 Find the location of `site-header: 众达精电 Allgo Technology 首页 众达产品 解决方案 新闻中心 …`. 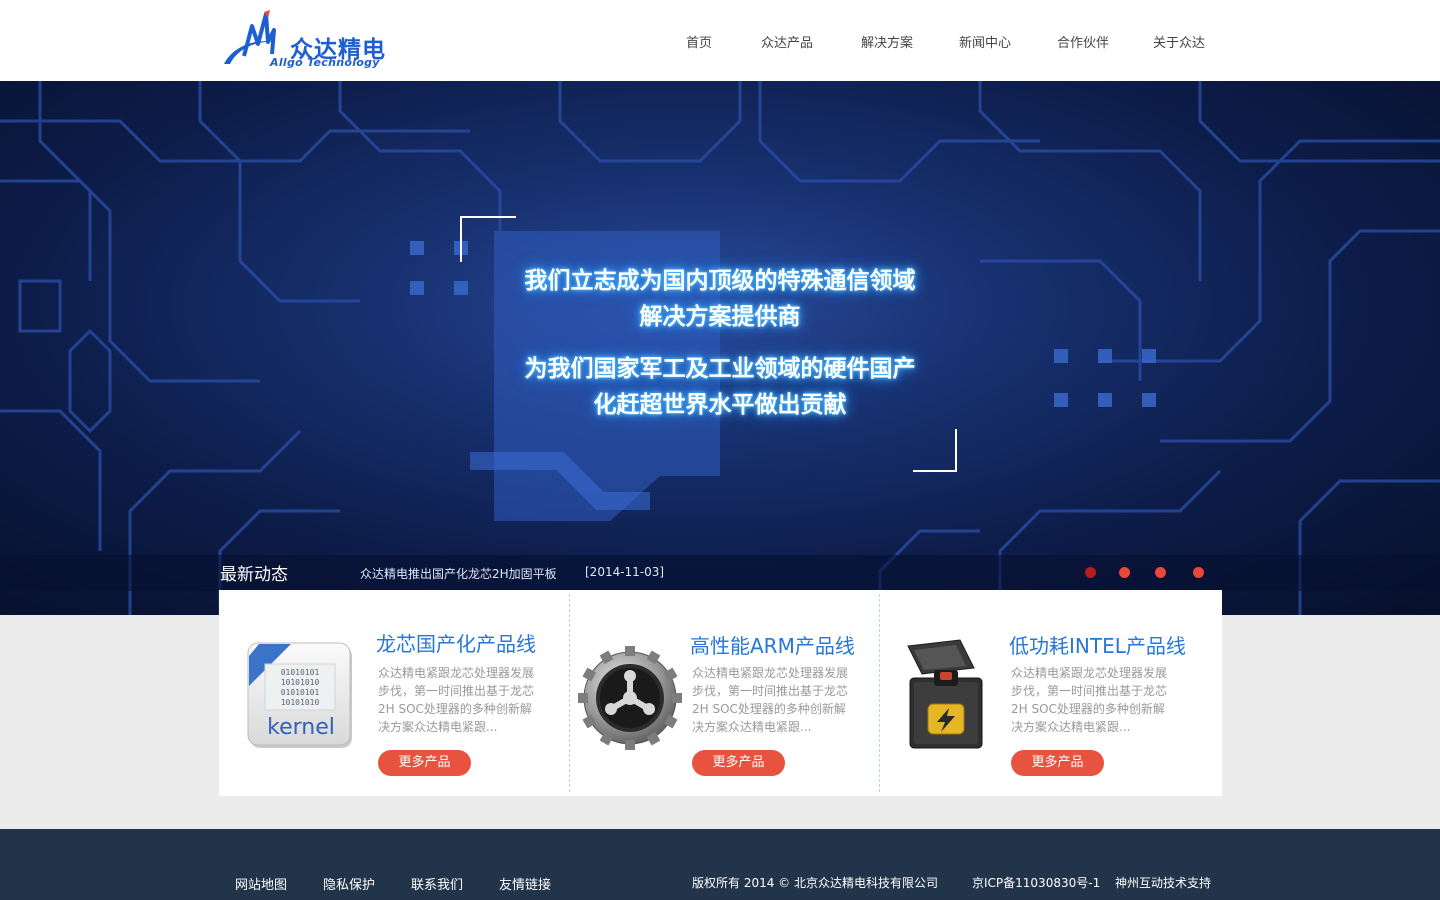

site-header: 众达精电 Allgo Technology 首页 众达产品 解决方案 新闻中心 … is located at coordinates (720, 40).